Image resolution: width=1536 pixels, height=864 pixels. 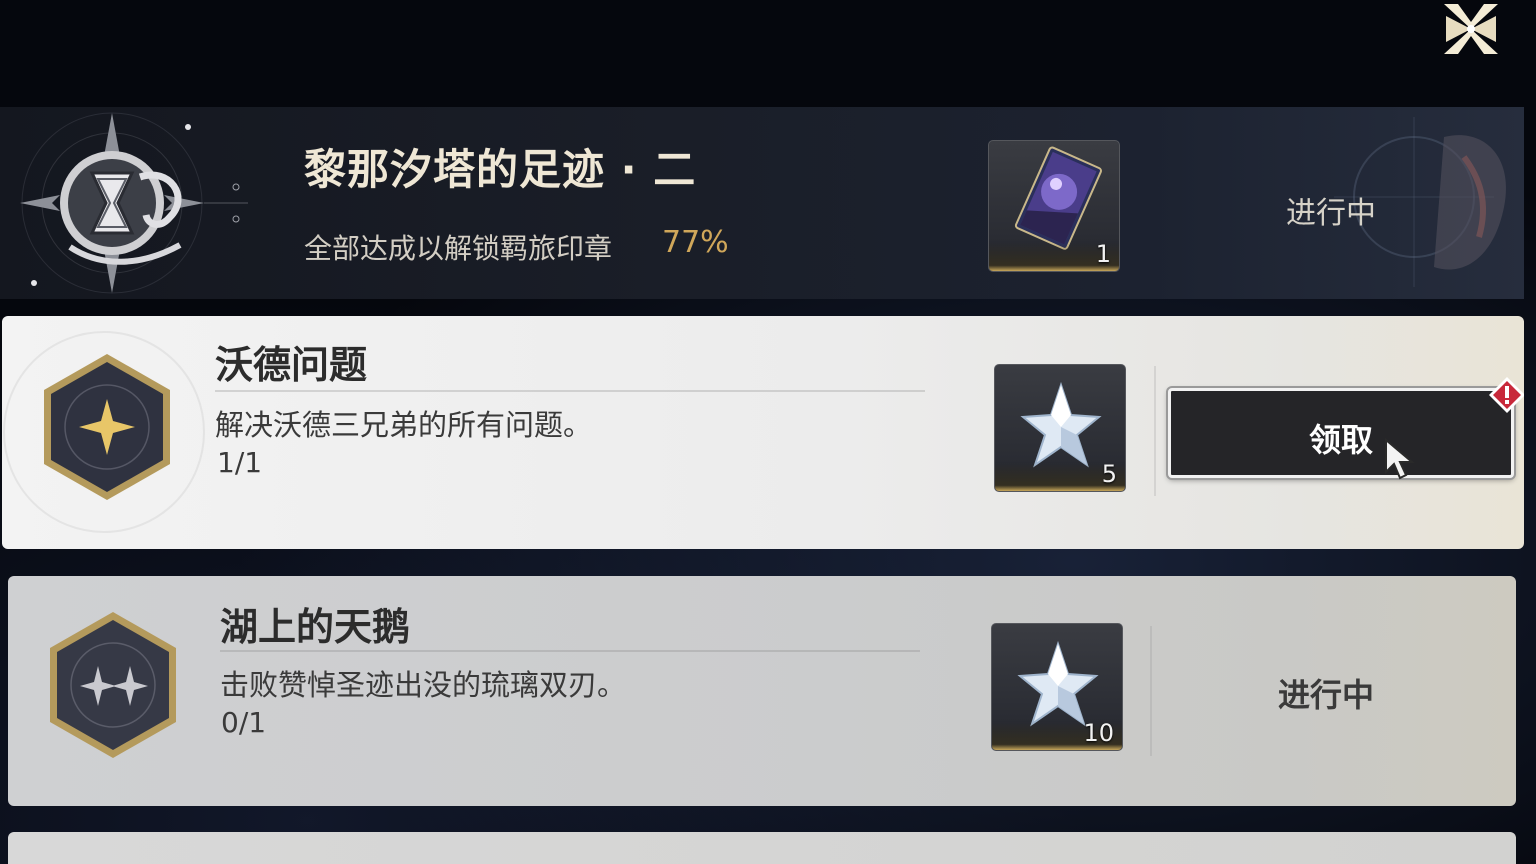 What do you see at coordinates (1109, 474) in the screenshot?
I see `reward-quantity: 5` at bounding box center [1109, 474].